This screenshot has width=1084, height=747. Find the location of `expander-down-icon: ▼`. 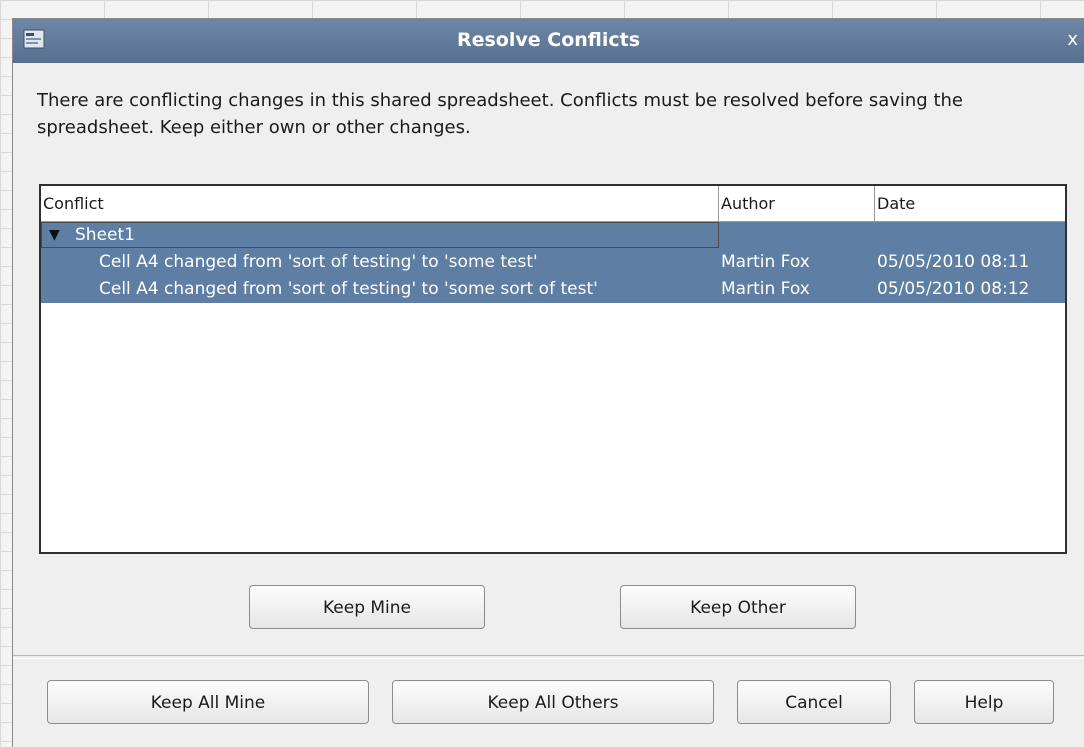

expander-down-icon: ▼ is located at coordinates (54, 235).